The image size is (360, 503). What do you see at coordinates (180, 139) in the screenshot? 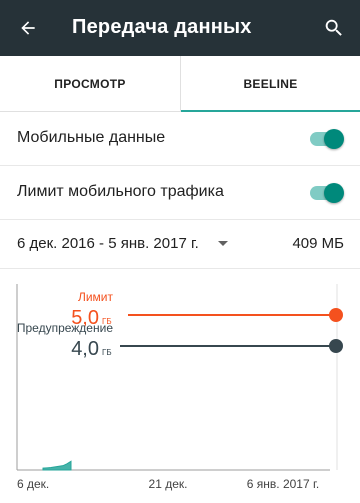
I see `mobile-data-row: Мобильные данные` at bounding box center [180, 139].